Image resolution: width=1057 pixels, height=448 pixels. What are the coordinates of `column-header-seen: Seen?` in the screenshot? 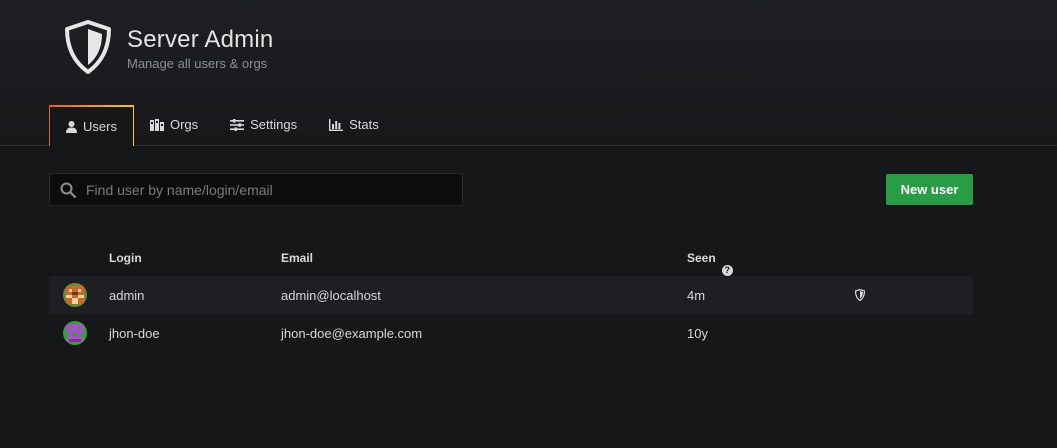 It's located at (710, 263).